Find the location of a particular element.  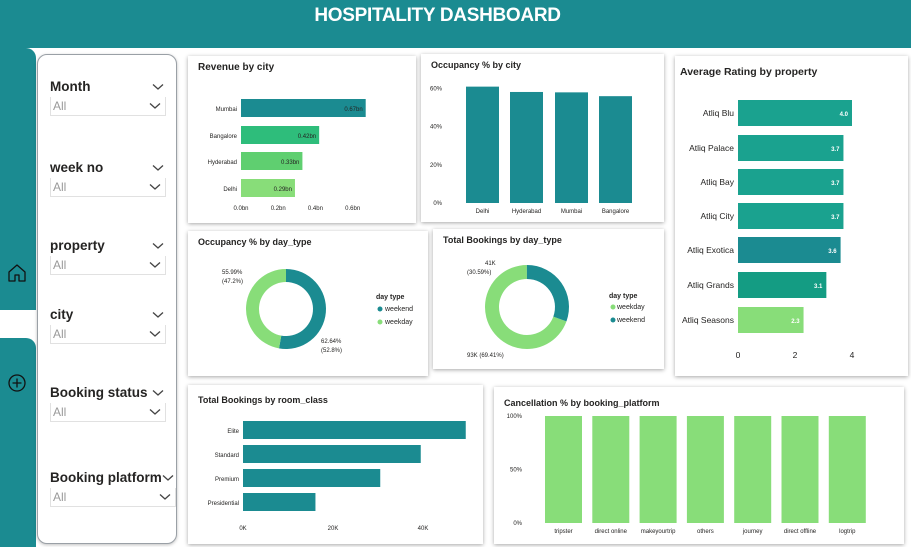

tick-label: 40% is located at coordinates (436, 128).